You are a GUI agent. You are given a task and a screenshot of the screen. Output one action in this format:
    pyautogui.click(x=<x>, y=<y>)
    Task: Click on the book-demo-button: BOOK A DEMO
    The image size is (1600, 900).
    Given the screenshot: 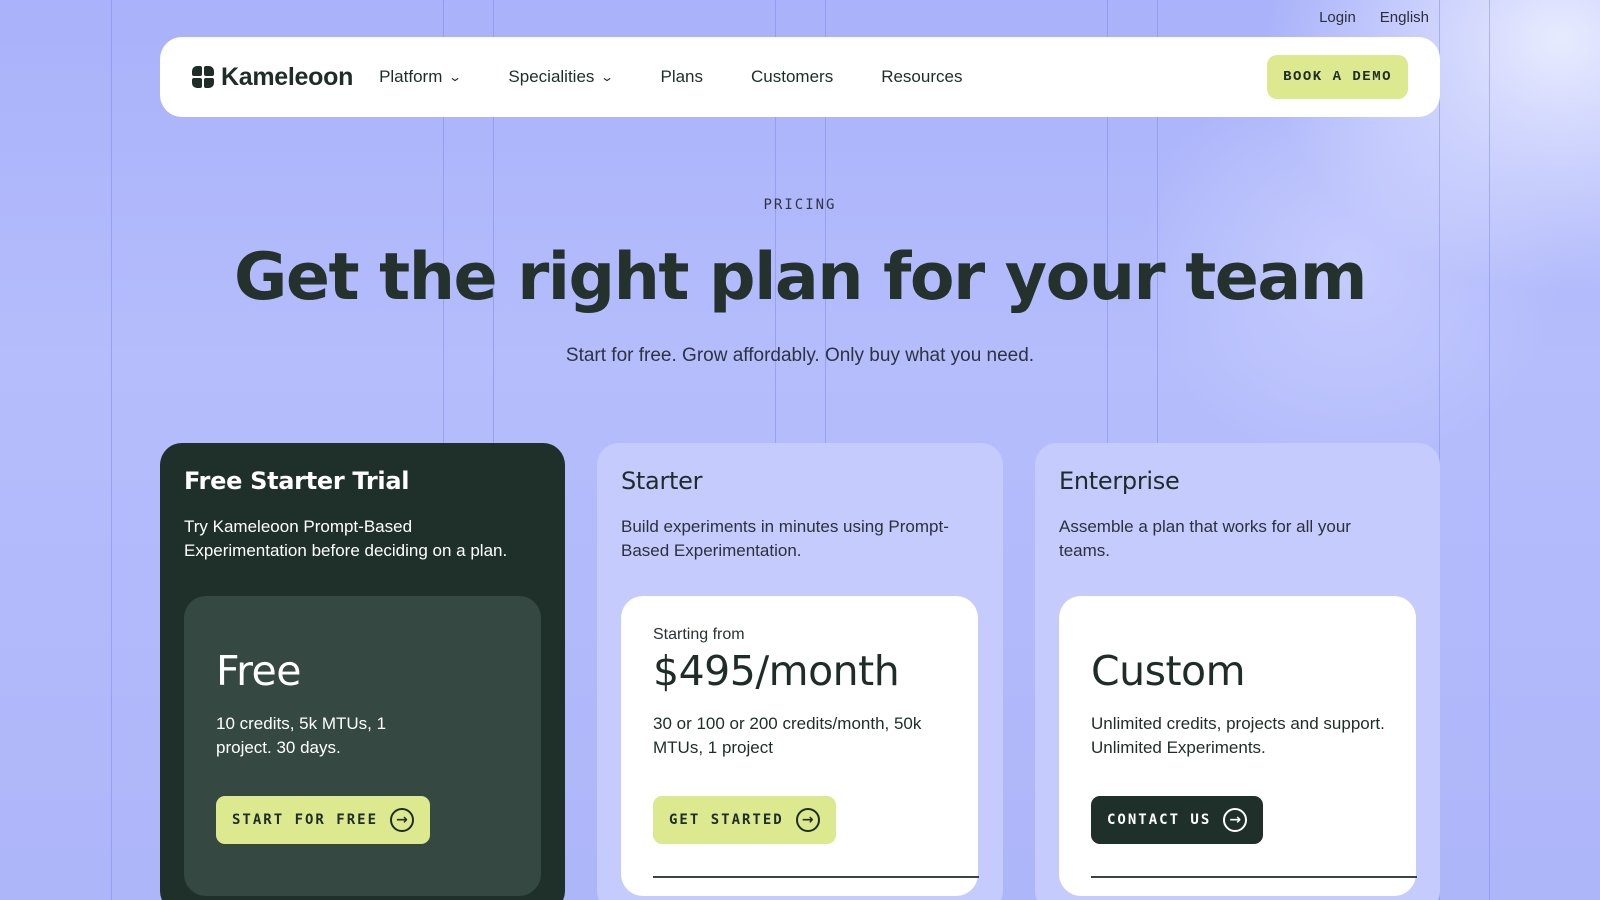 What is the action you would take?
    pyautogui.click(x=1337, y=77)
    